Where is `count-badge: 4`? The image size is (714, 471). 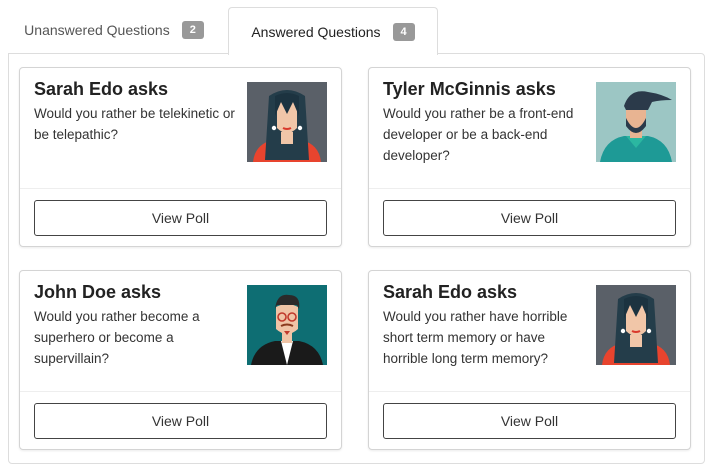 count-badge: 4 is located at coordinates (403, 31).